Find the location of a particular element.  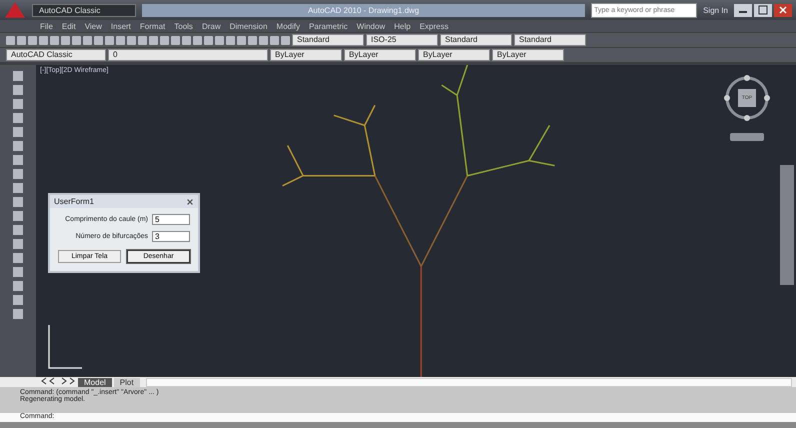

multileader-style-dropdown: Standard is located at coordinates (550, 40).